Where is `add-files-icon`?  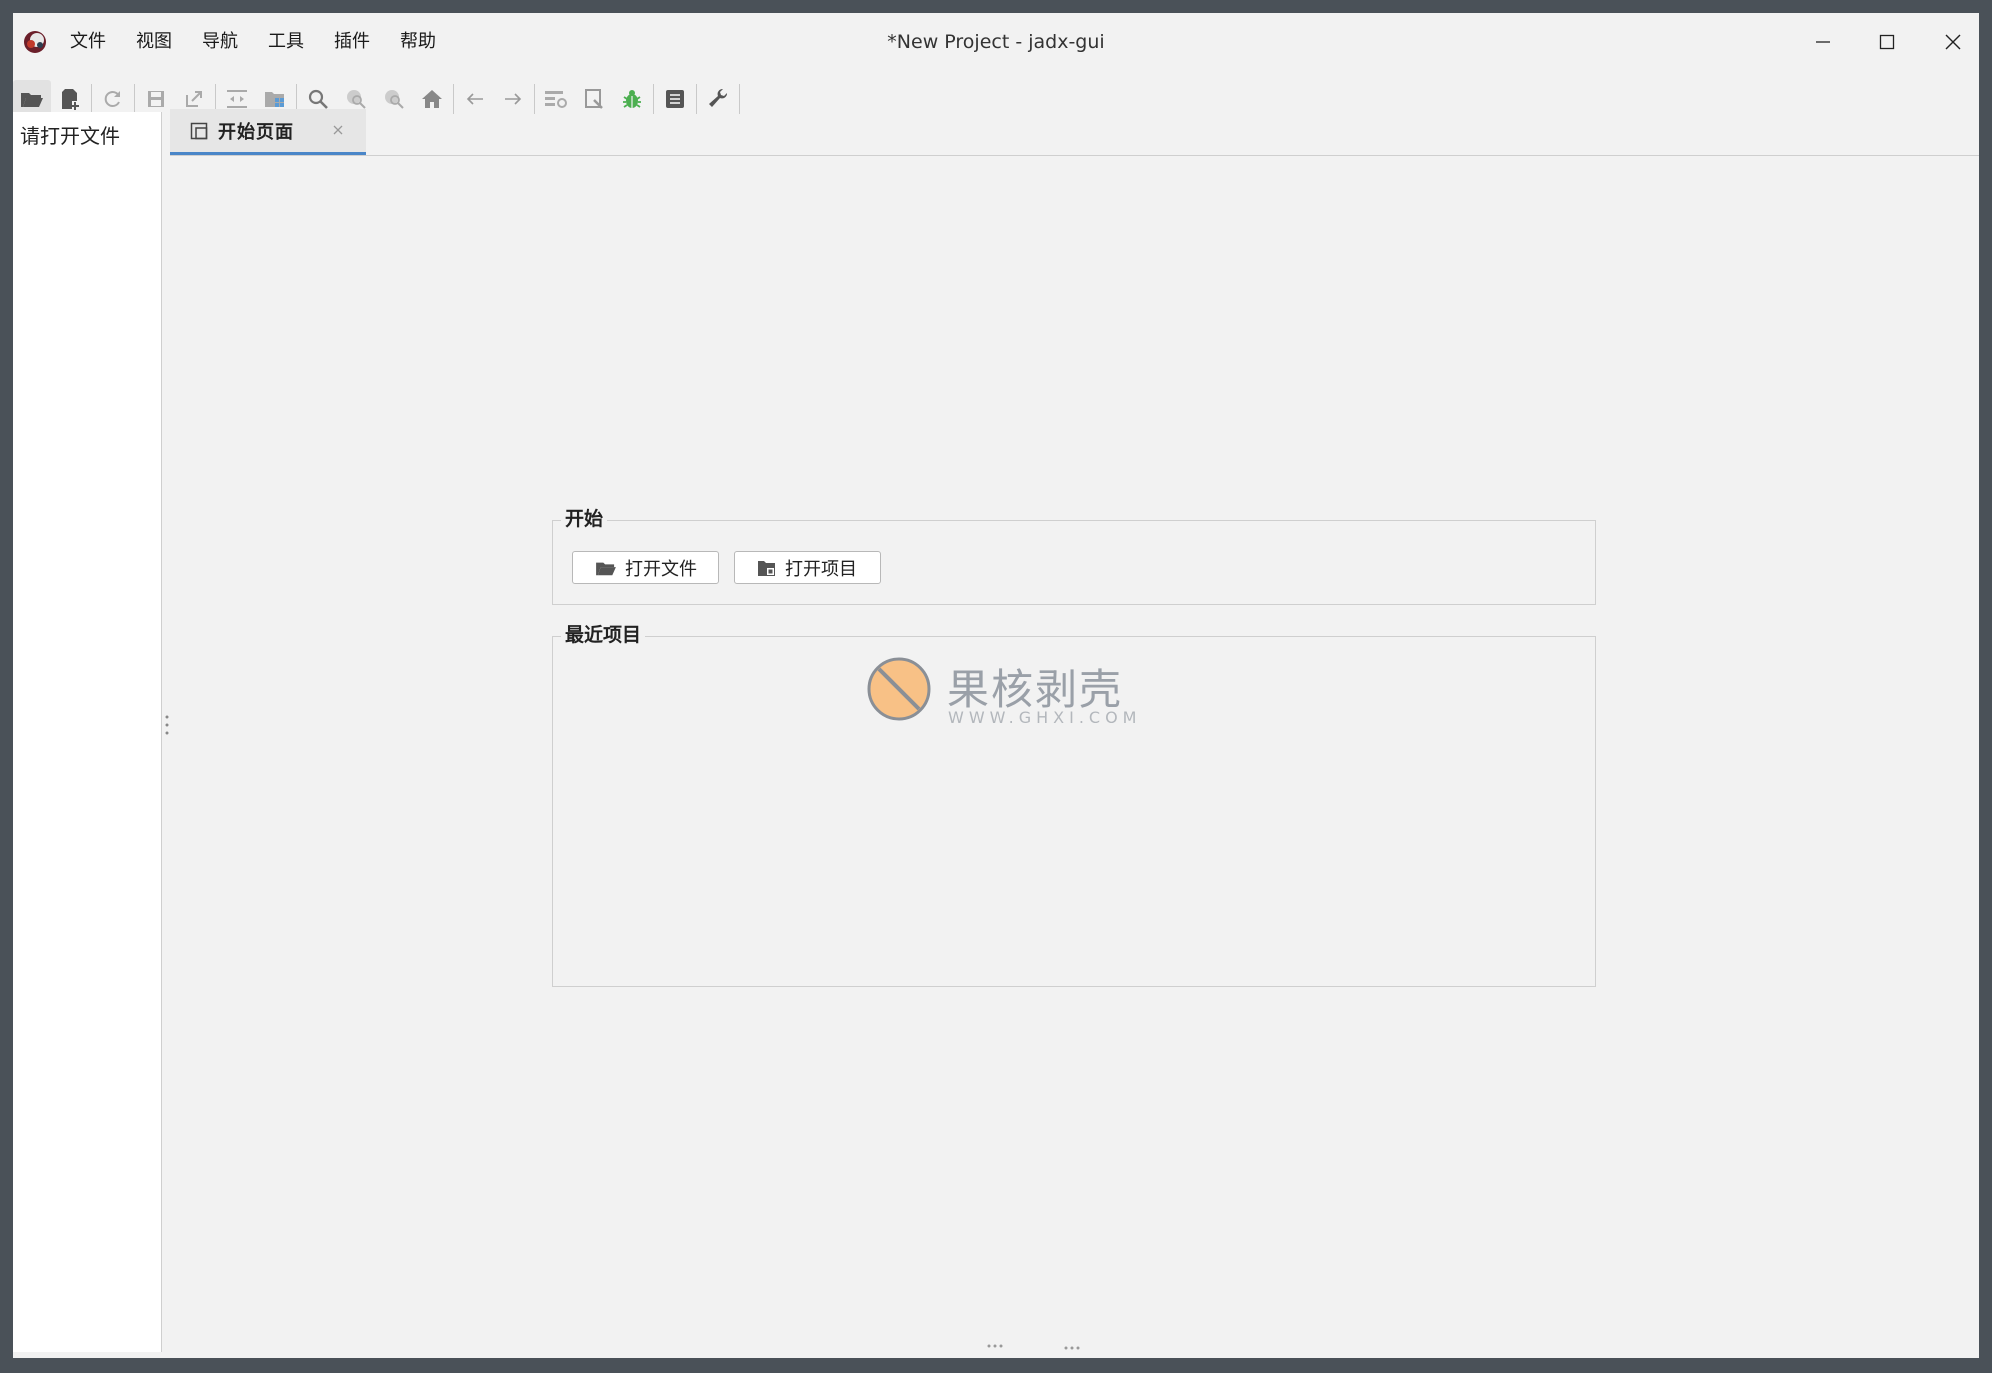
add-files-icon is located at coordinates (70, 99).